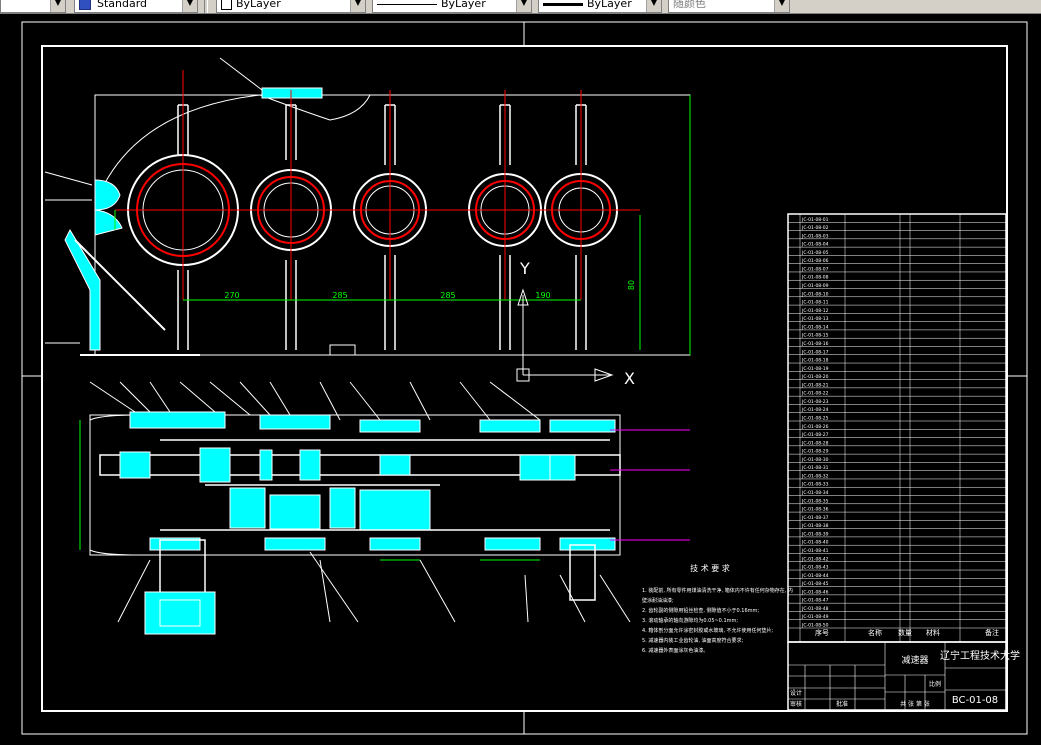 This screenshot has height=745, width=1041. I want to click on bom-row-code: JC-01-08-38, so click(815, 526).